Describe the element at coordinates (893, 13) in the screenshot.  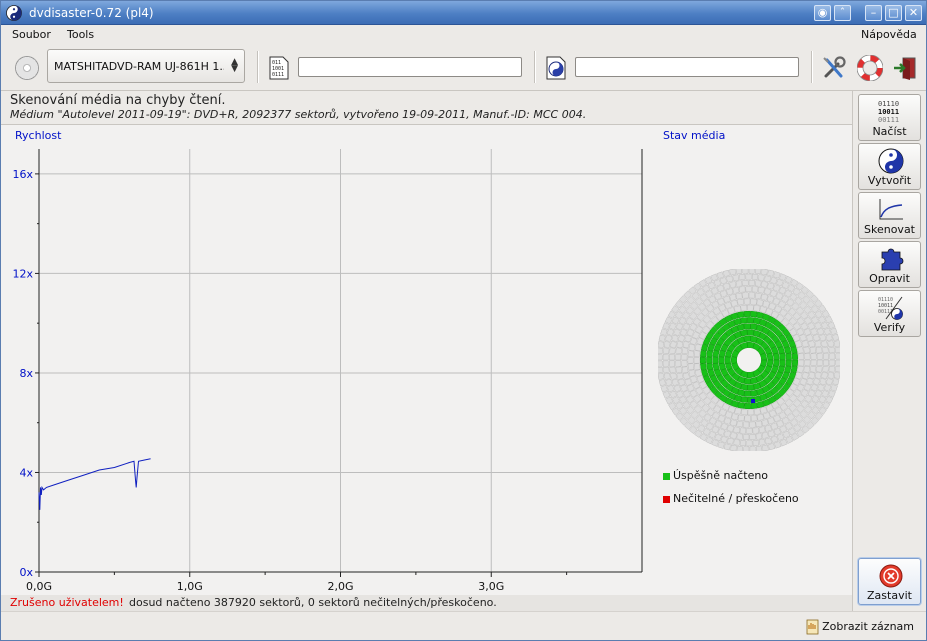
I see `maximize-button: □` at that location.